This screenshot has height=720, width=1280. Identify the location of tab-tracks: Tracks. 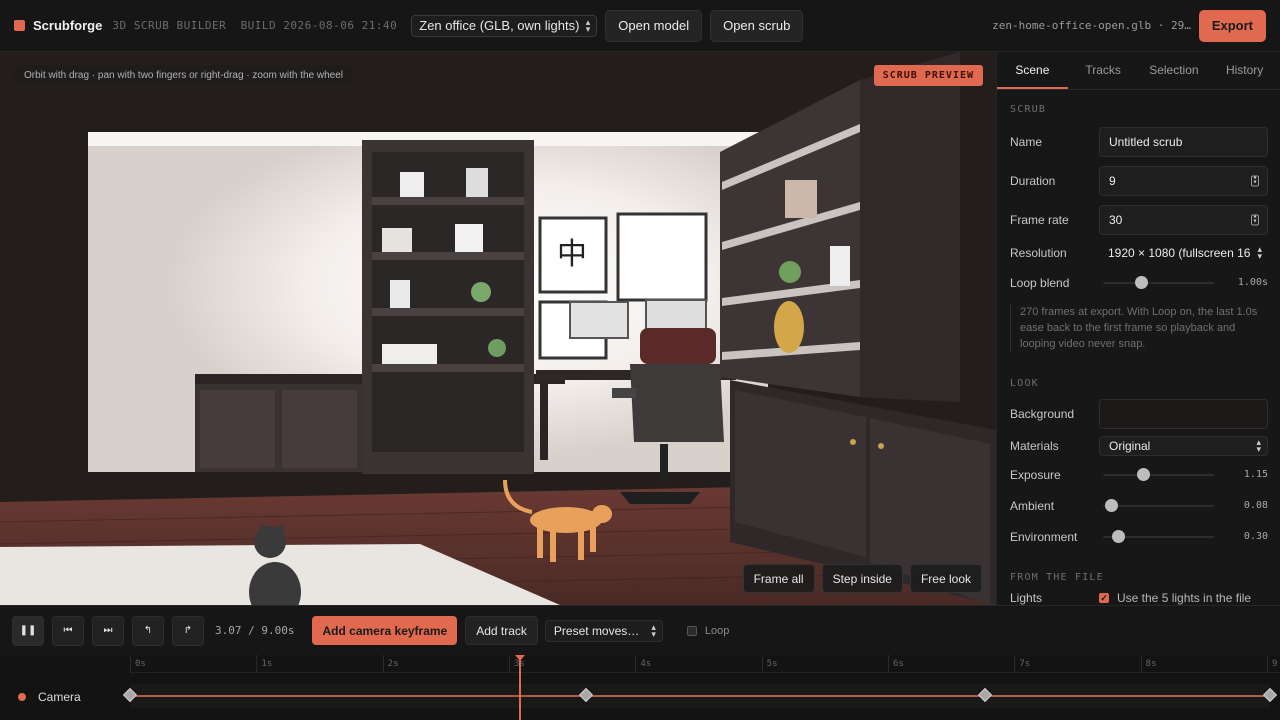
(1103, 70).